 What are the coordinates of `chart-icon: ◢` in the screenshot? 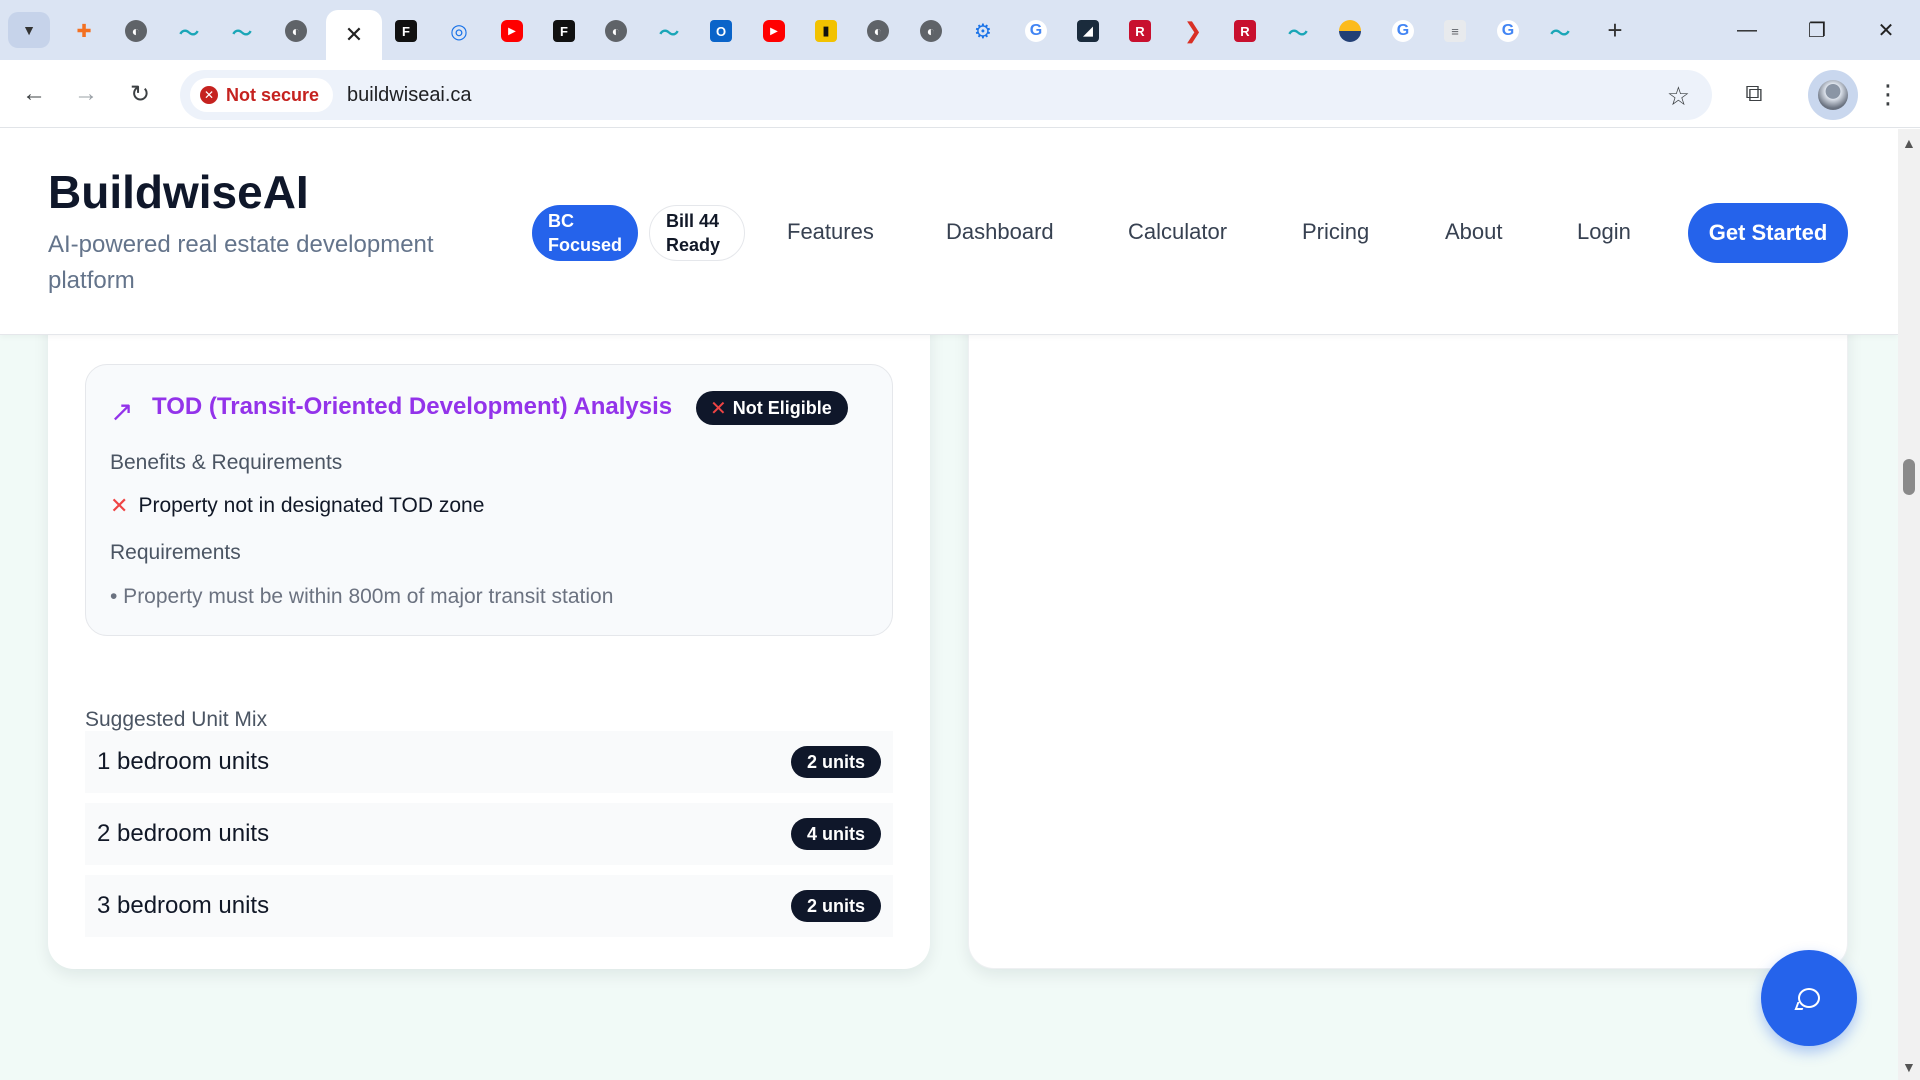 It's located at (1088, 31).